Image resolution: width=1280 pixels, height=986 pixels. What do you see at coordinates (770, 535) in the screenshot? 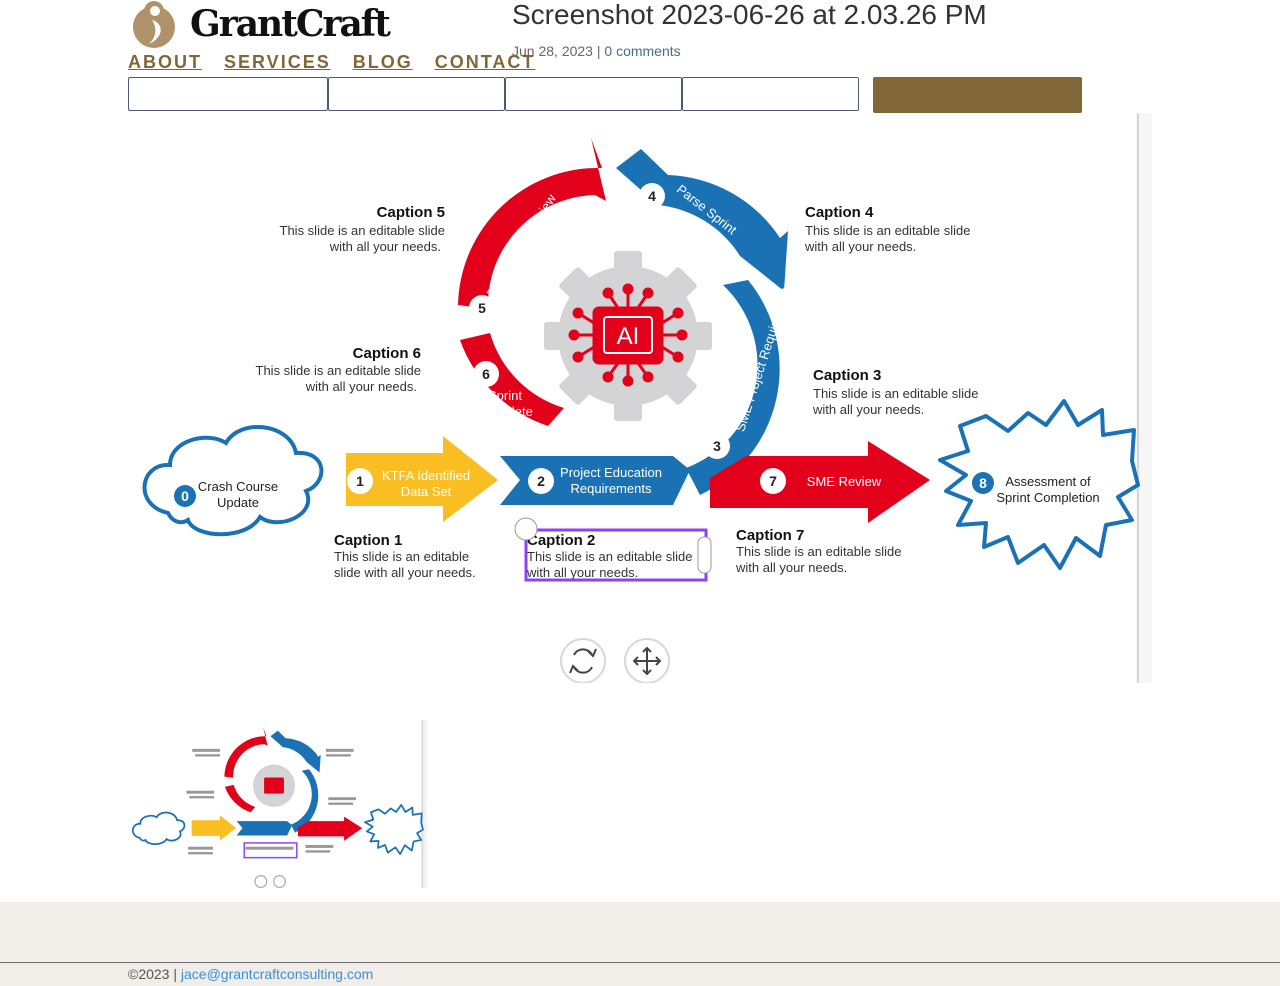
I see `caption-7-title: Caption 7` at bounding box center [770, 535].